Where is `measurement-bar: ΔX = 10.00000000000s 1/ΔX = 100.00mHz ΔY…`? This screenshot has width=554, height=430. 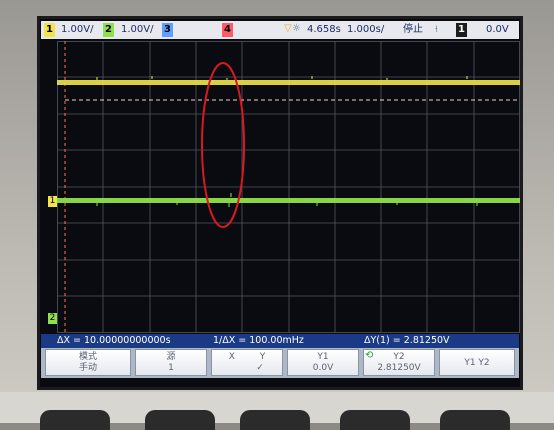
measurement-bar: ΔX = 10.00000000000s 1/ΔX = 100.00mHz ΔY… is located at coordinates (280, 341).